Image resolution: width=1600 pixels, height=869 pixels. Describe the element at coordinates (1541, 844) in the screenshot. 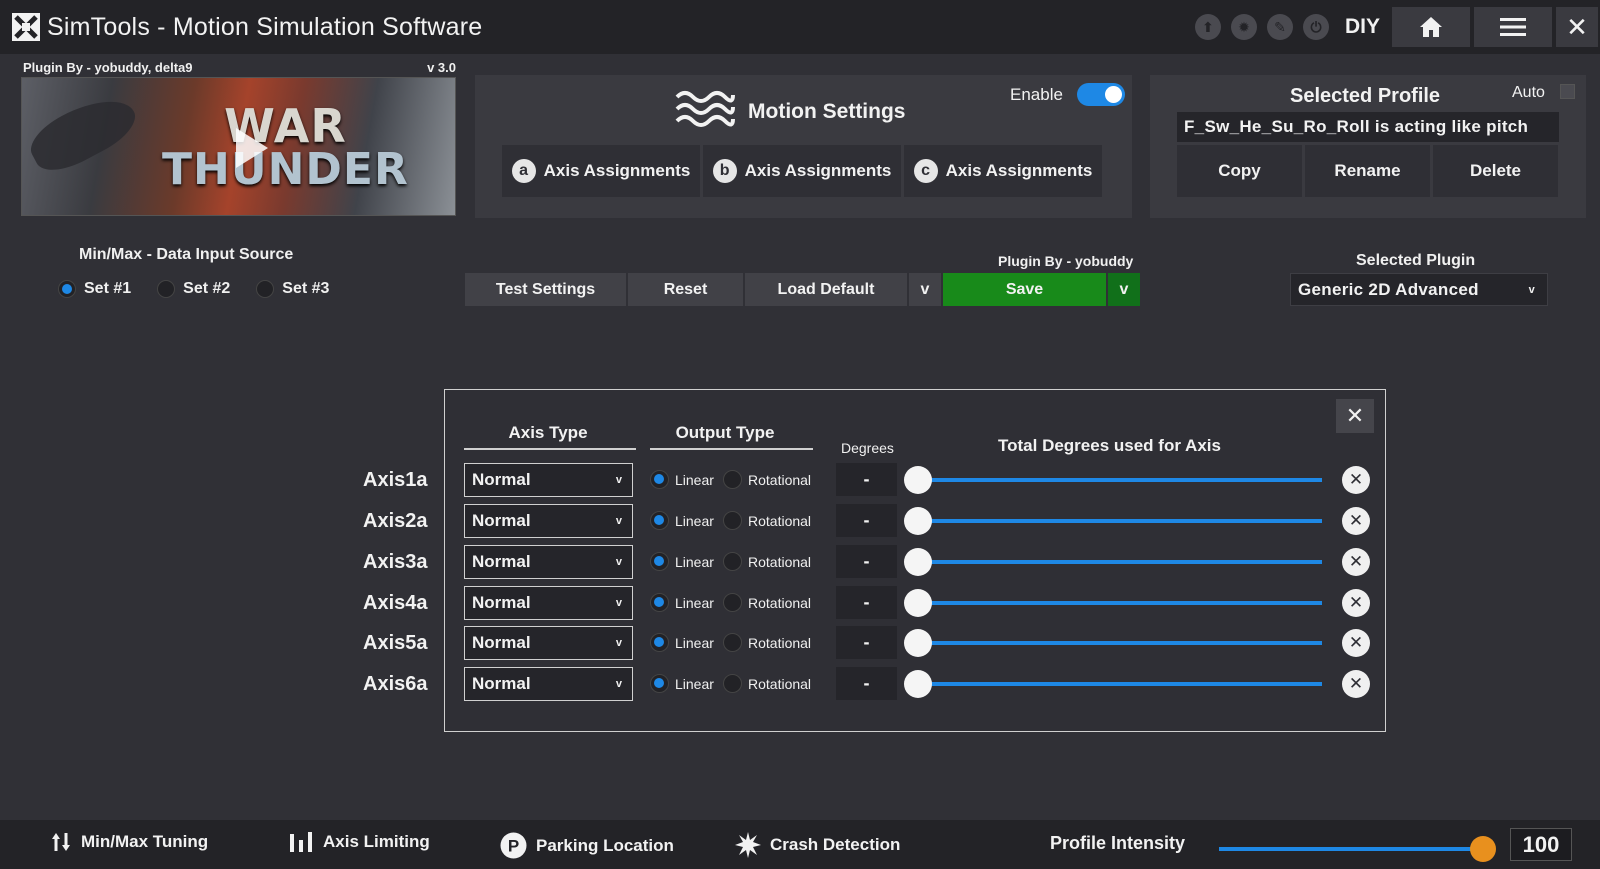

I see `profile-intensity-value: 100` at that location.